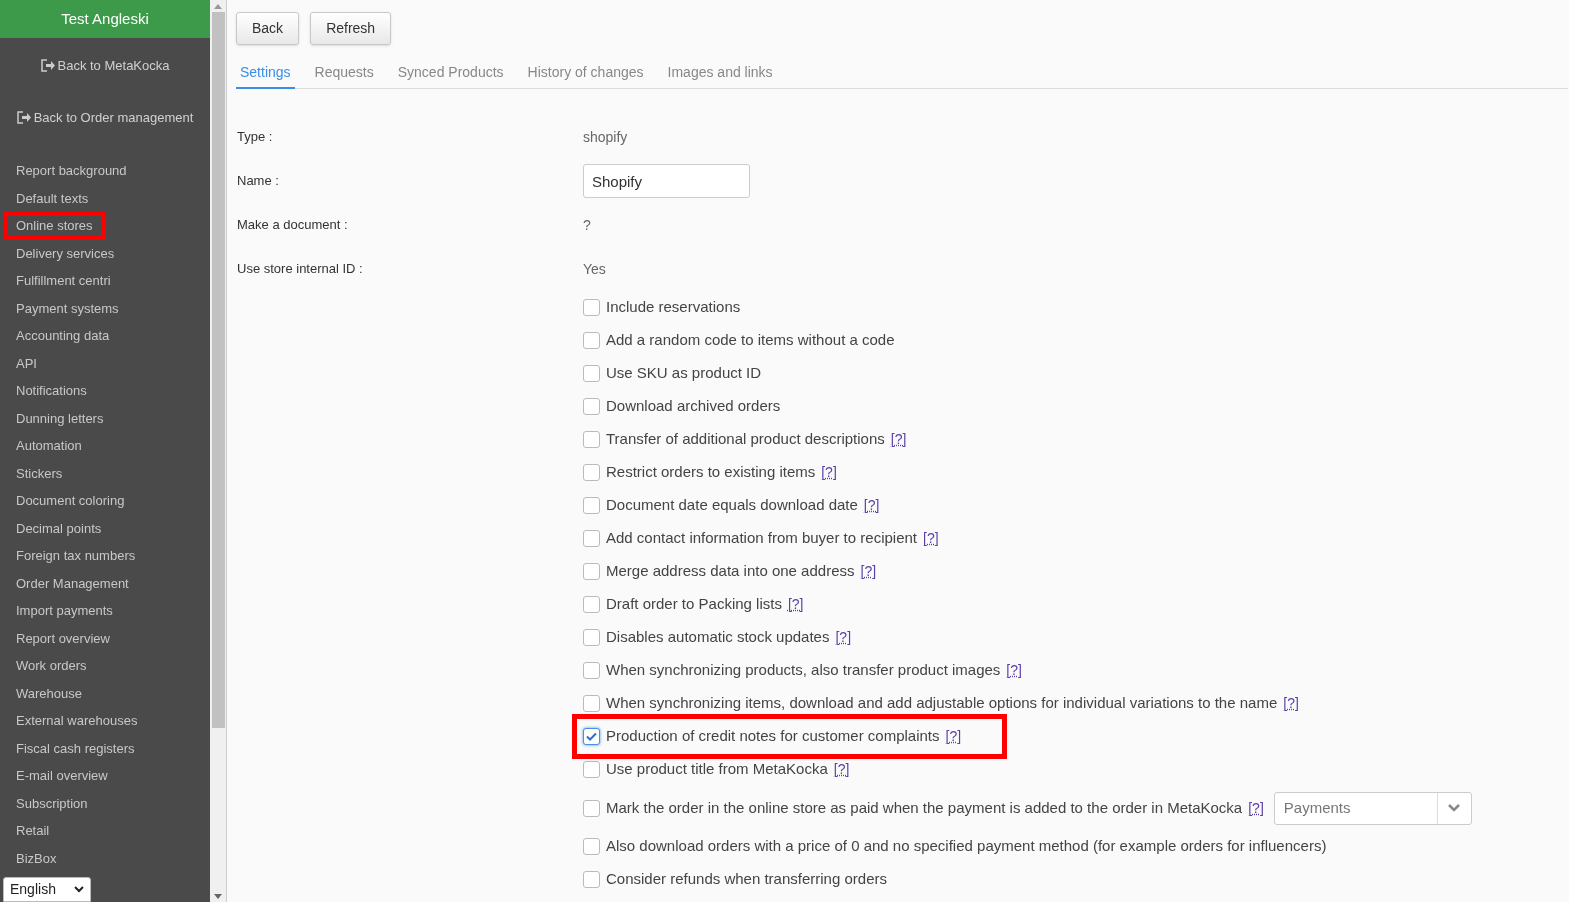  I want to click on field-value: Yes, so click(594, 269).